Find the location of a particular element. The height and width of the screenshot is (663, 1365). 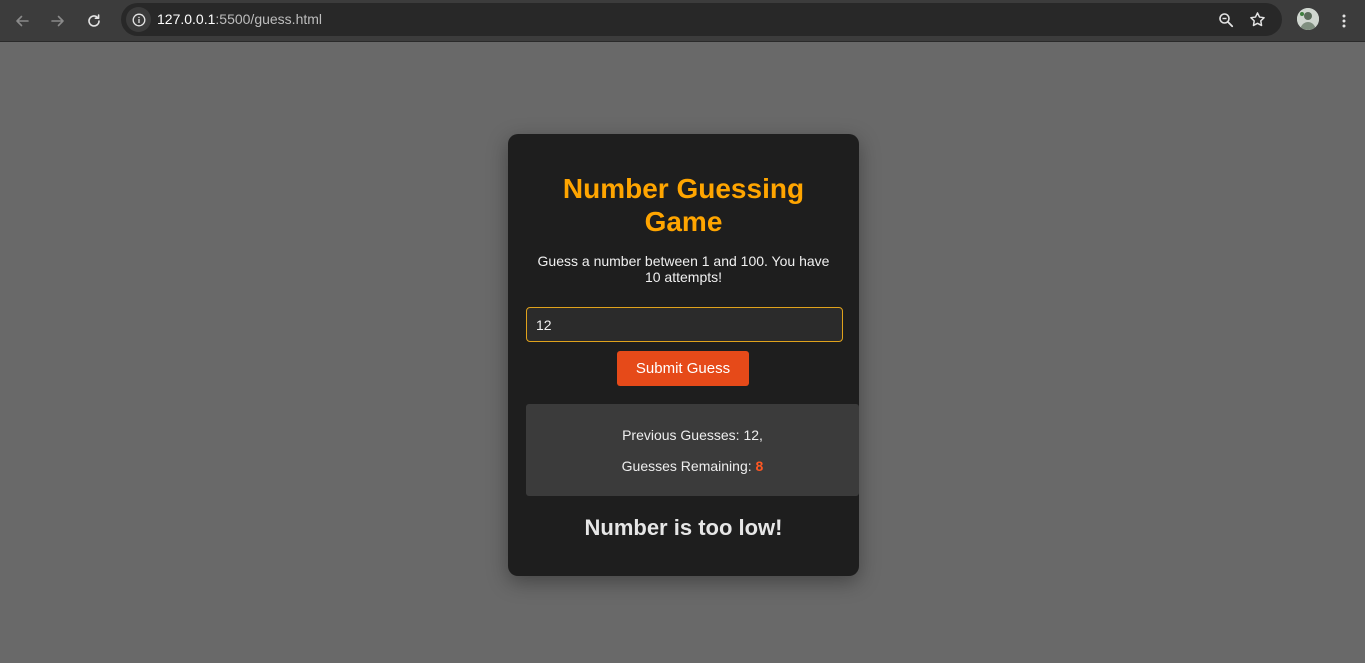

guesses-remaining-label: Guesses Remaining: is located at coordinates (688, 466).